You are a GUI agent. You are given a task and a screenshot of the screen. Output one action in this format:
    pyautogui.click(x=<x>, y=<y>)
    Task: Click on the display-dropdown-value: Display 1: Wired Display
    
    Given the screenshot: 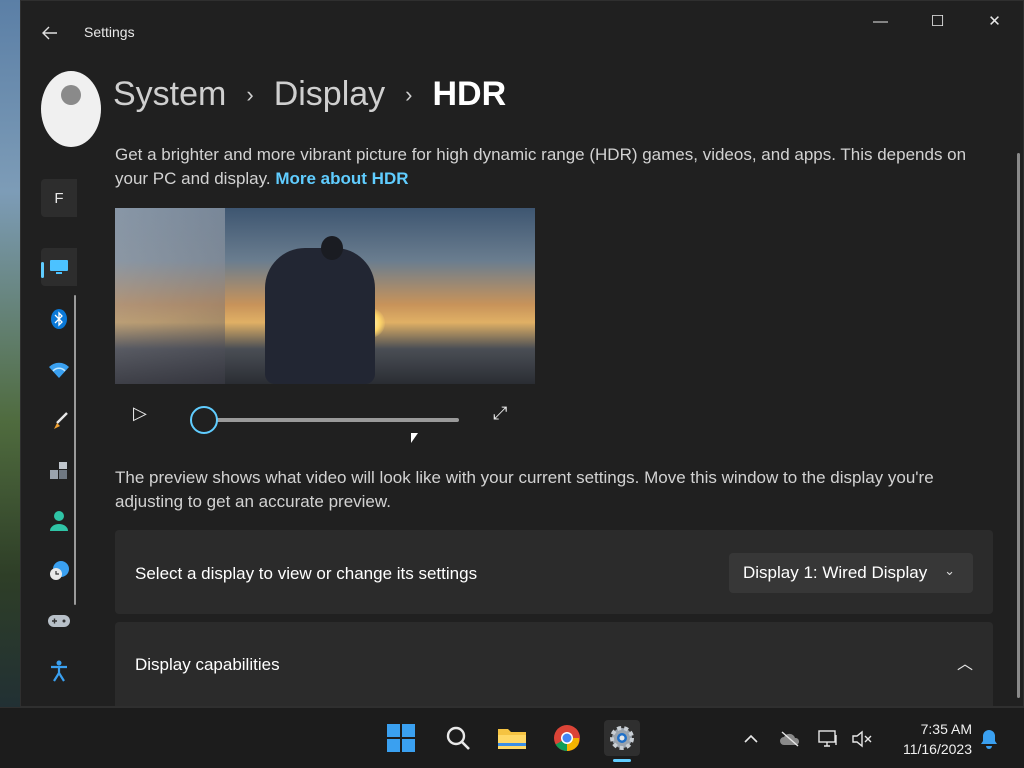 What is the action you would take?
    pyautogui.click(x=835, y=572)
    